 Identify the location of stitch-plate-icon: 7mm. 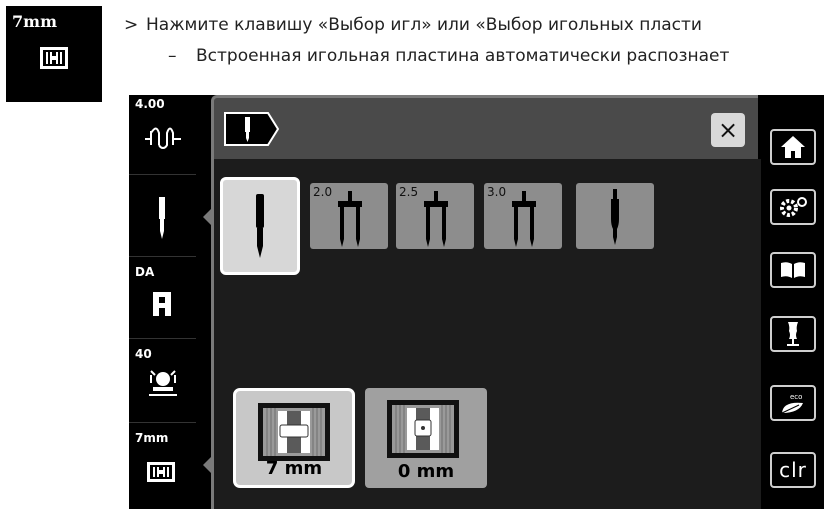
(54, 54).